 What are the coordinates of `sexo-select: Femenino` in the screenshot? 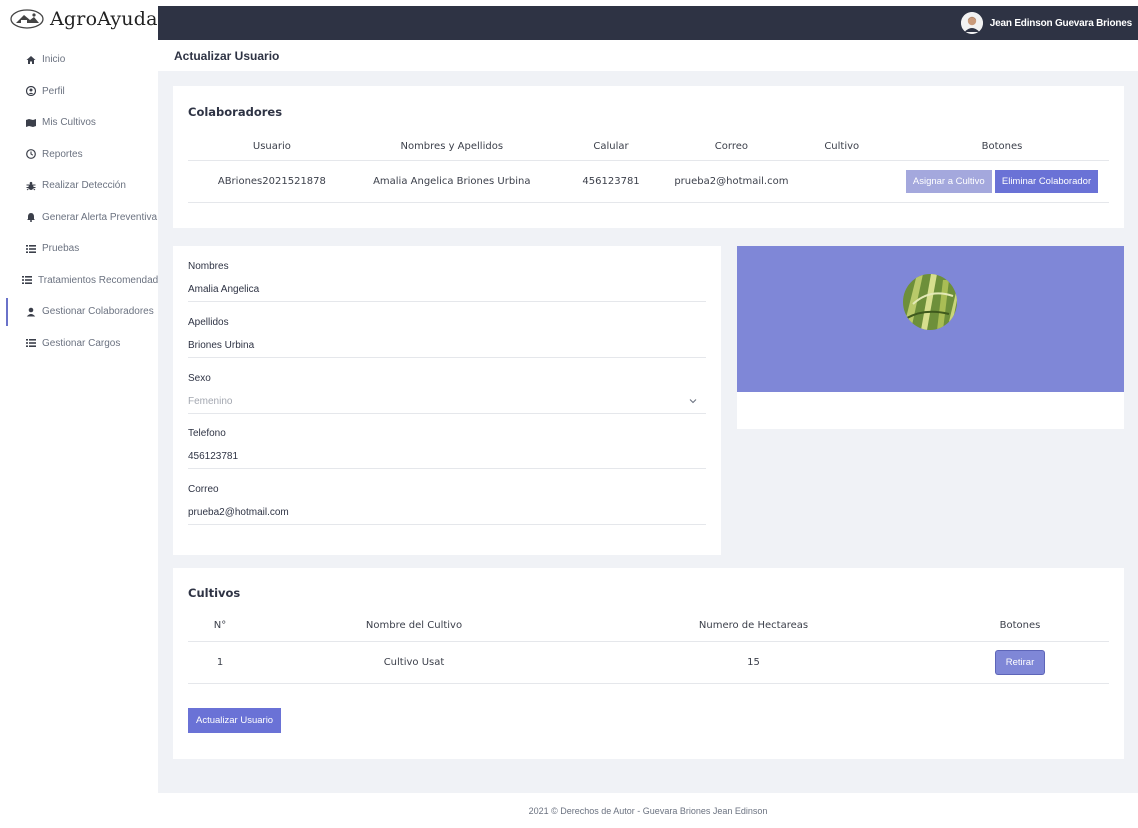 It's located at (210, 401).